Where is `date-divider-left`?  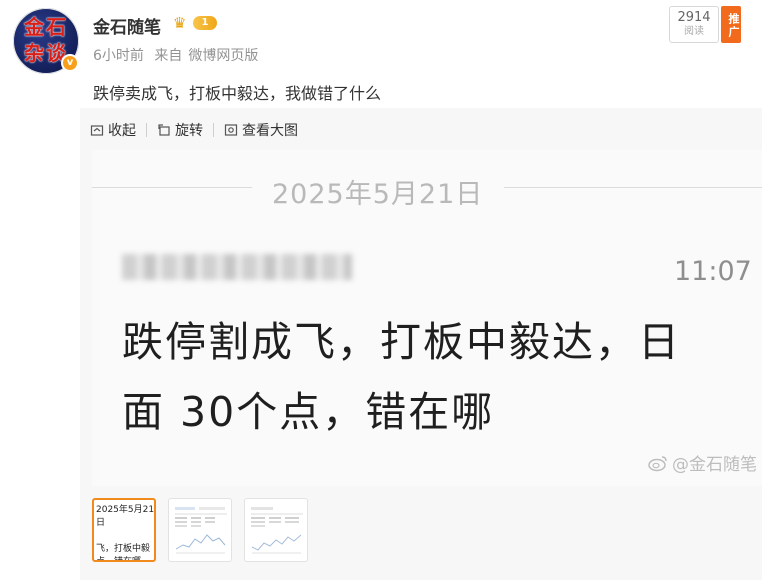 date-divider-left is located at coordinates (172, 187).